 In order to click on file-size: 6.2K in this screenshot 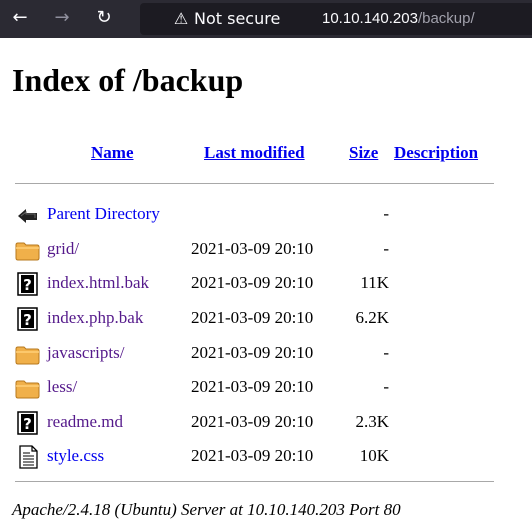, I will do `click(372, 317)`.